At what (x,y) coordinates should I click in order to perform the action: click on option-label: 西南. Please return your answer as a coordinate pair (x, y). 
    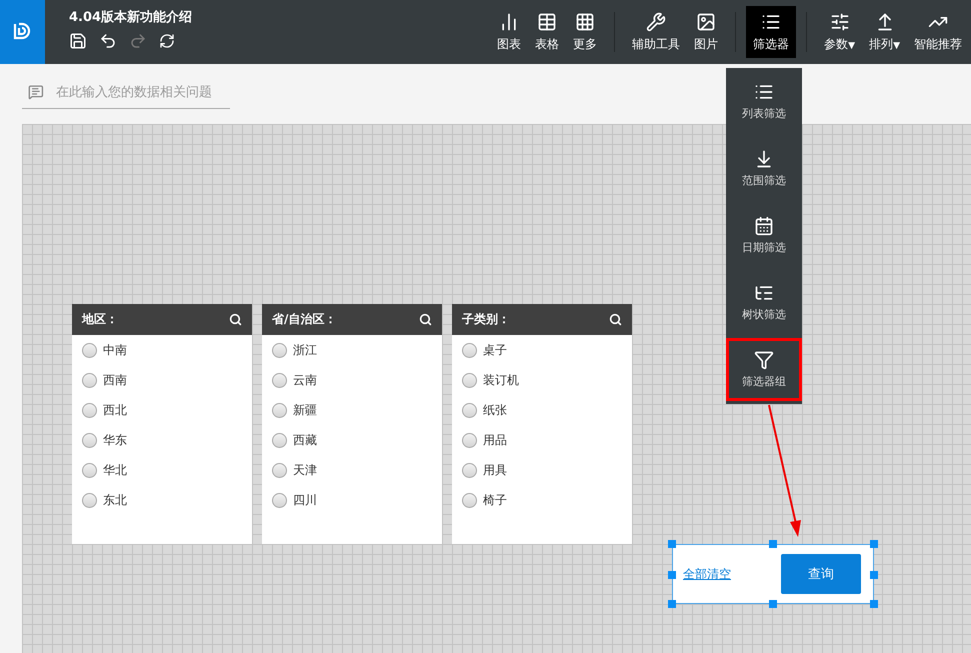
    Looking at the image, I should click on (115, 380).